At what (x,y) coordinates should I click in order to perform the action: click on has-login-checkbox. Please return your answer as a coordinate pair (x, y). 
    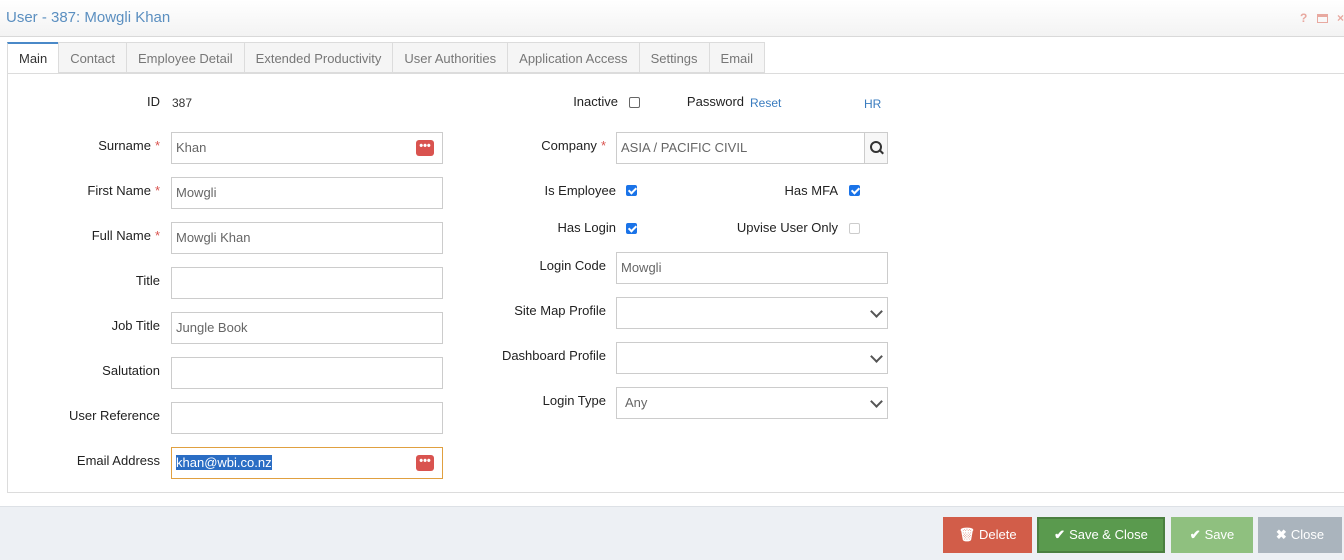
    Looking at the image, I should click on (631, 228).